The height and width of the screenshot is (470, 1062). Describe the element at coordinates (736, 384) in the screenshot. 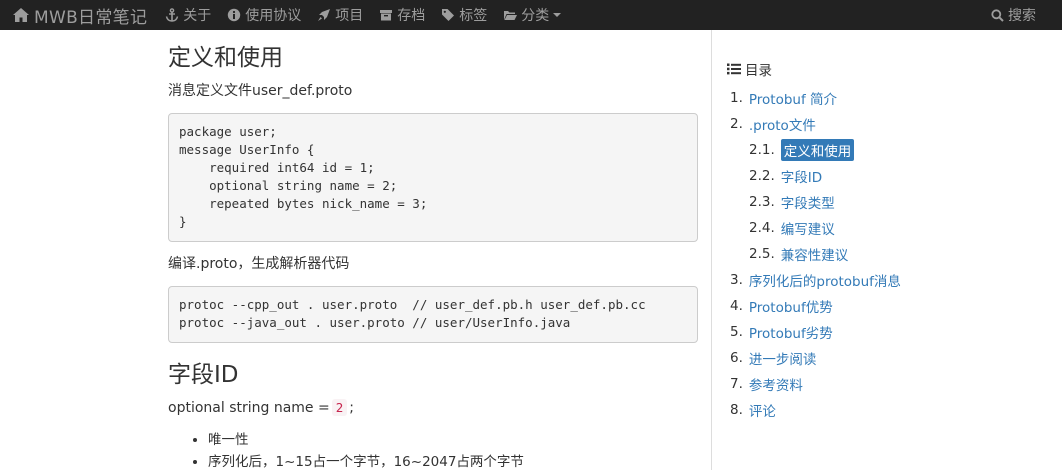

I see `toc-number: 7.` at that location.